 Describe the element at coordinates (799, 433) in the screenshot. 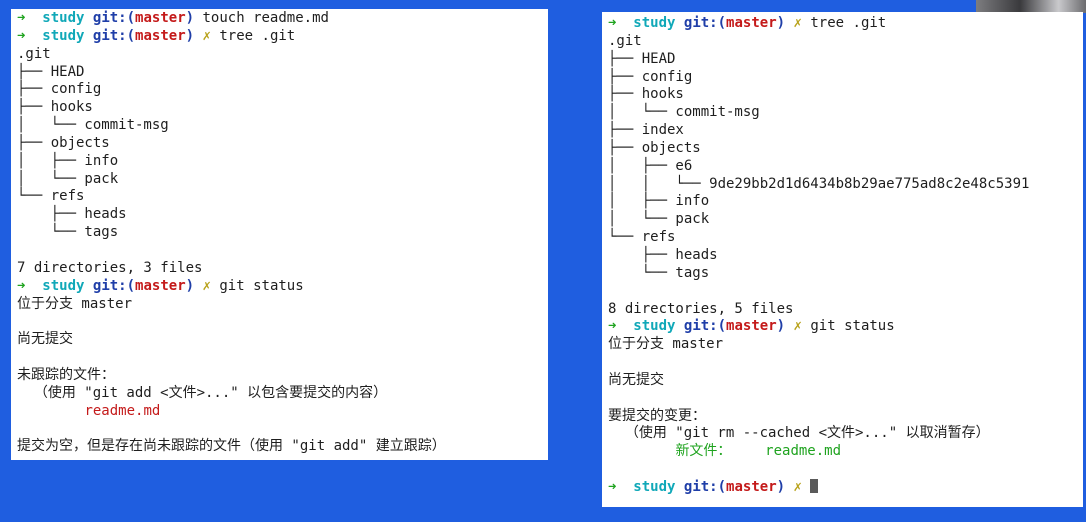

I see `status-staged-hint: （使用 "git rm --cached <文件>..." 以取消暂存）` at that location.